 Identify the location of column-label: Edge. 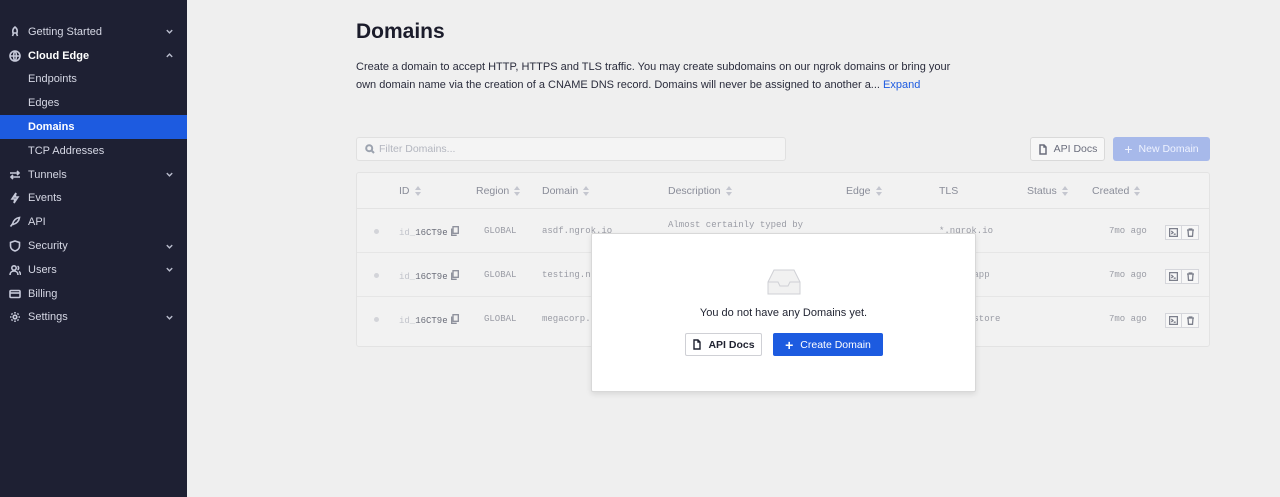
(858, 191).